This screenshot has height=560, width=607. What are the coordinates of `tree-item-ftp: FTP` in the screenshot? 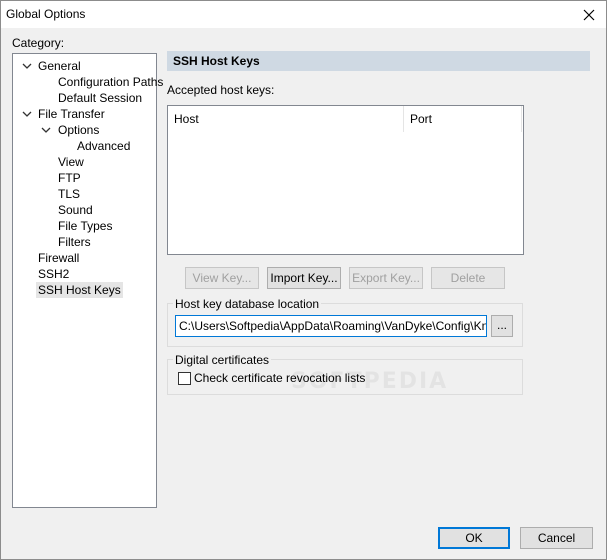 It's located at (69, 178).